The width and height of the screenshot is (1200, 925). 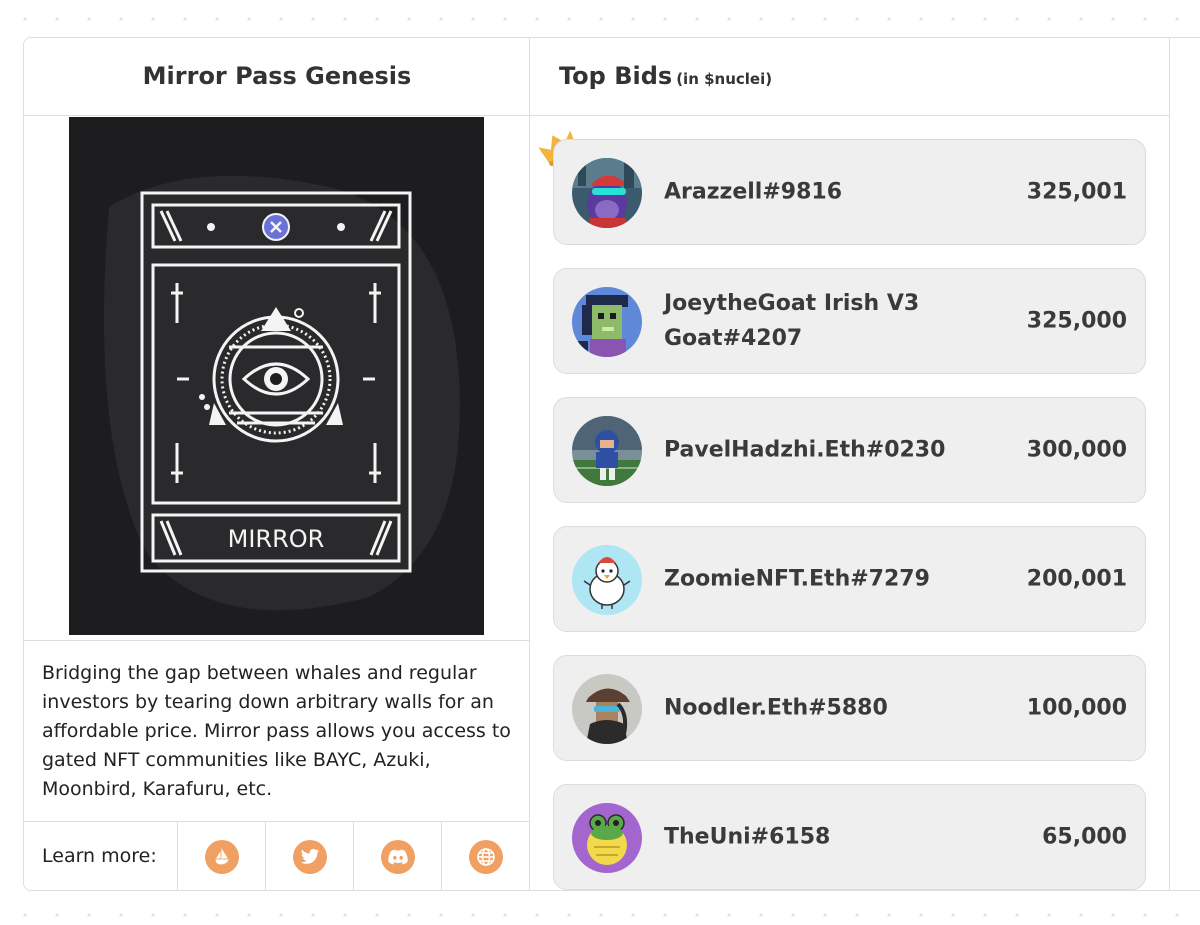 What do you see at coordinates (849, 77) in the screenshot?
I see `bids-header: Top Bids (in $nuclei)` at bounding box center [849, 77].